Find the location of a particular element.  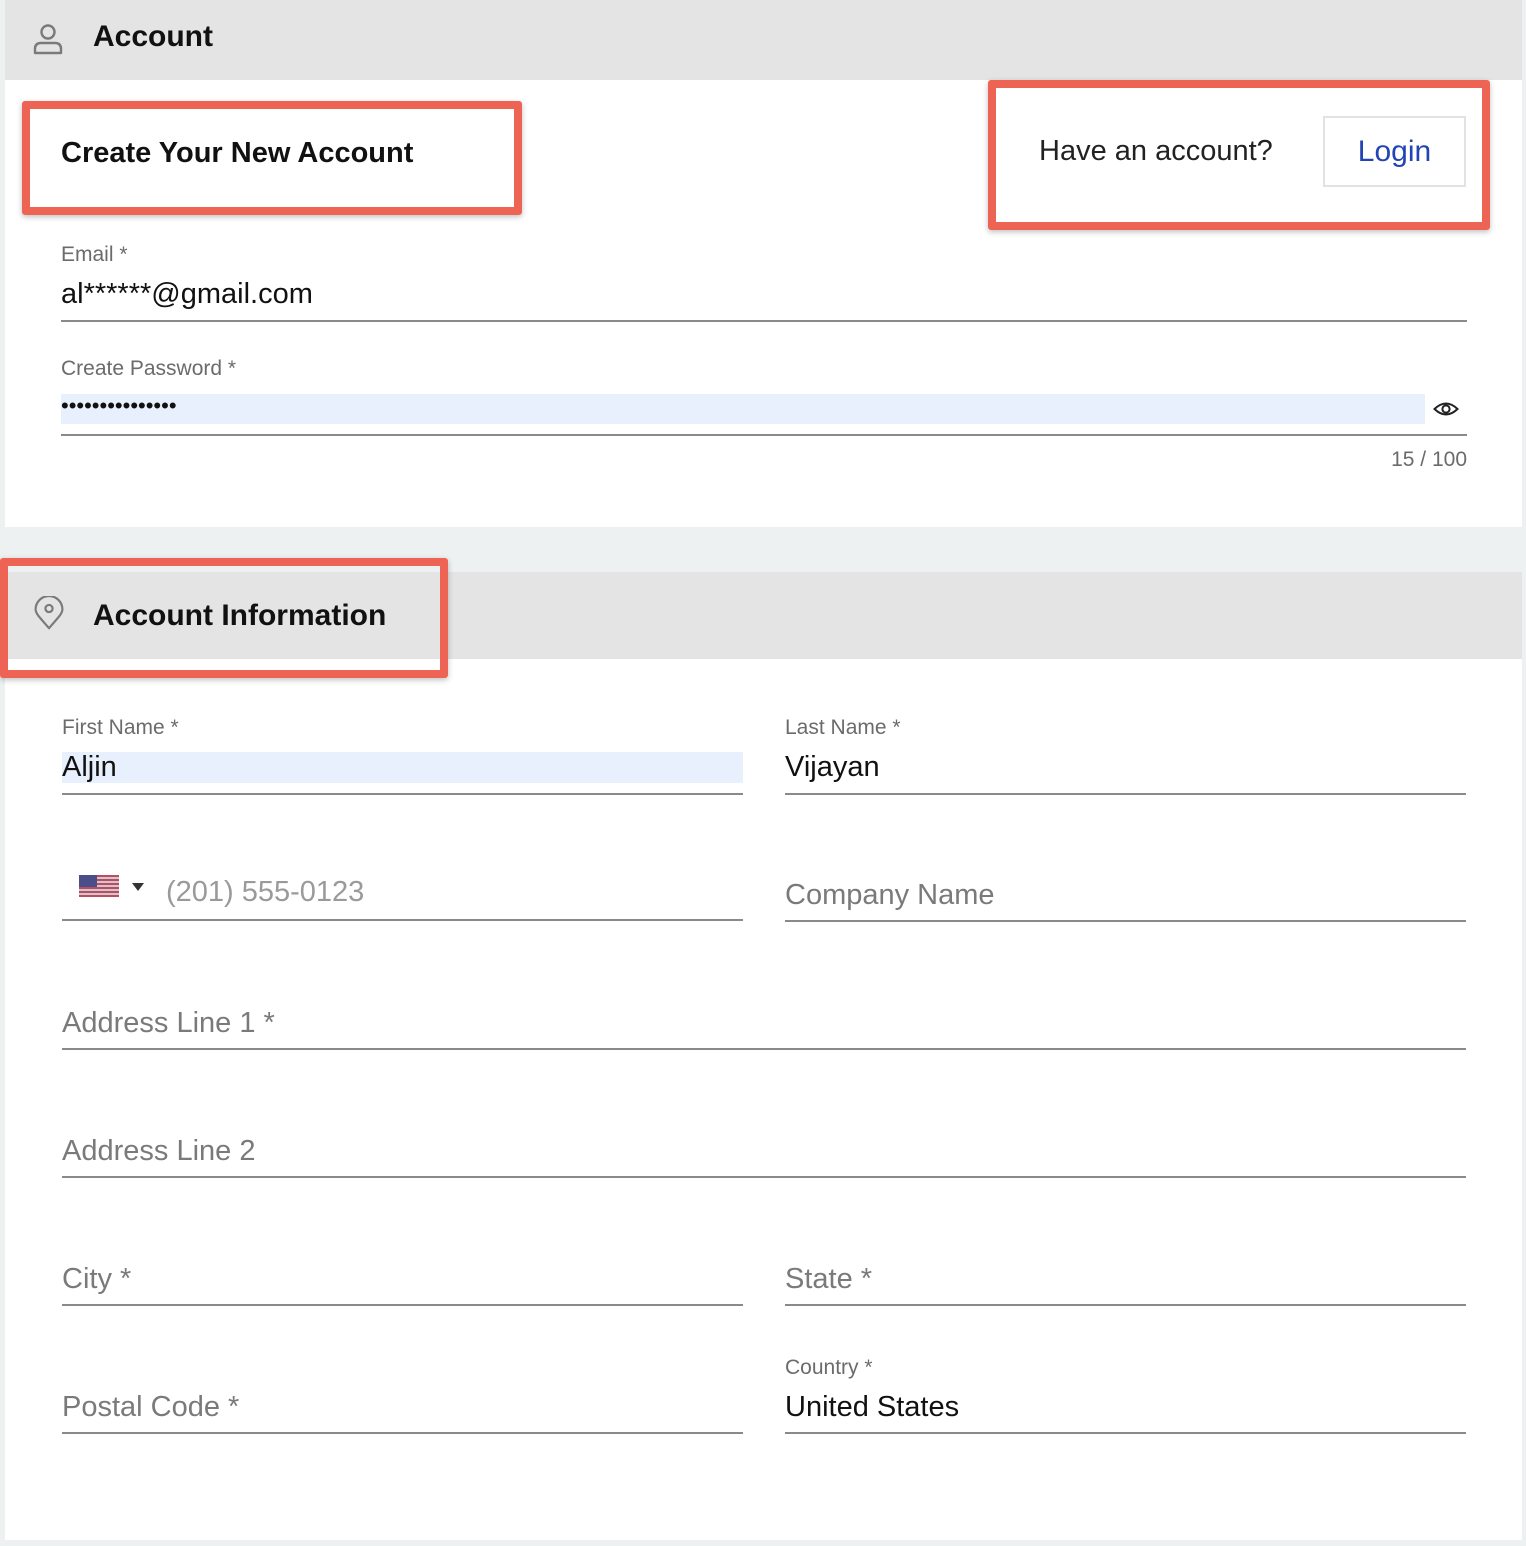

account-header: Account is located at coordinates (763, 40).